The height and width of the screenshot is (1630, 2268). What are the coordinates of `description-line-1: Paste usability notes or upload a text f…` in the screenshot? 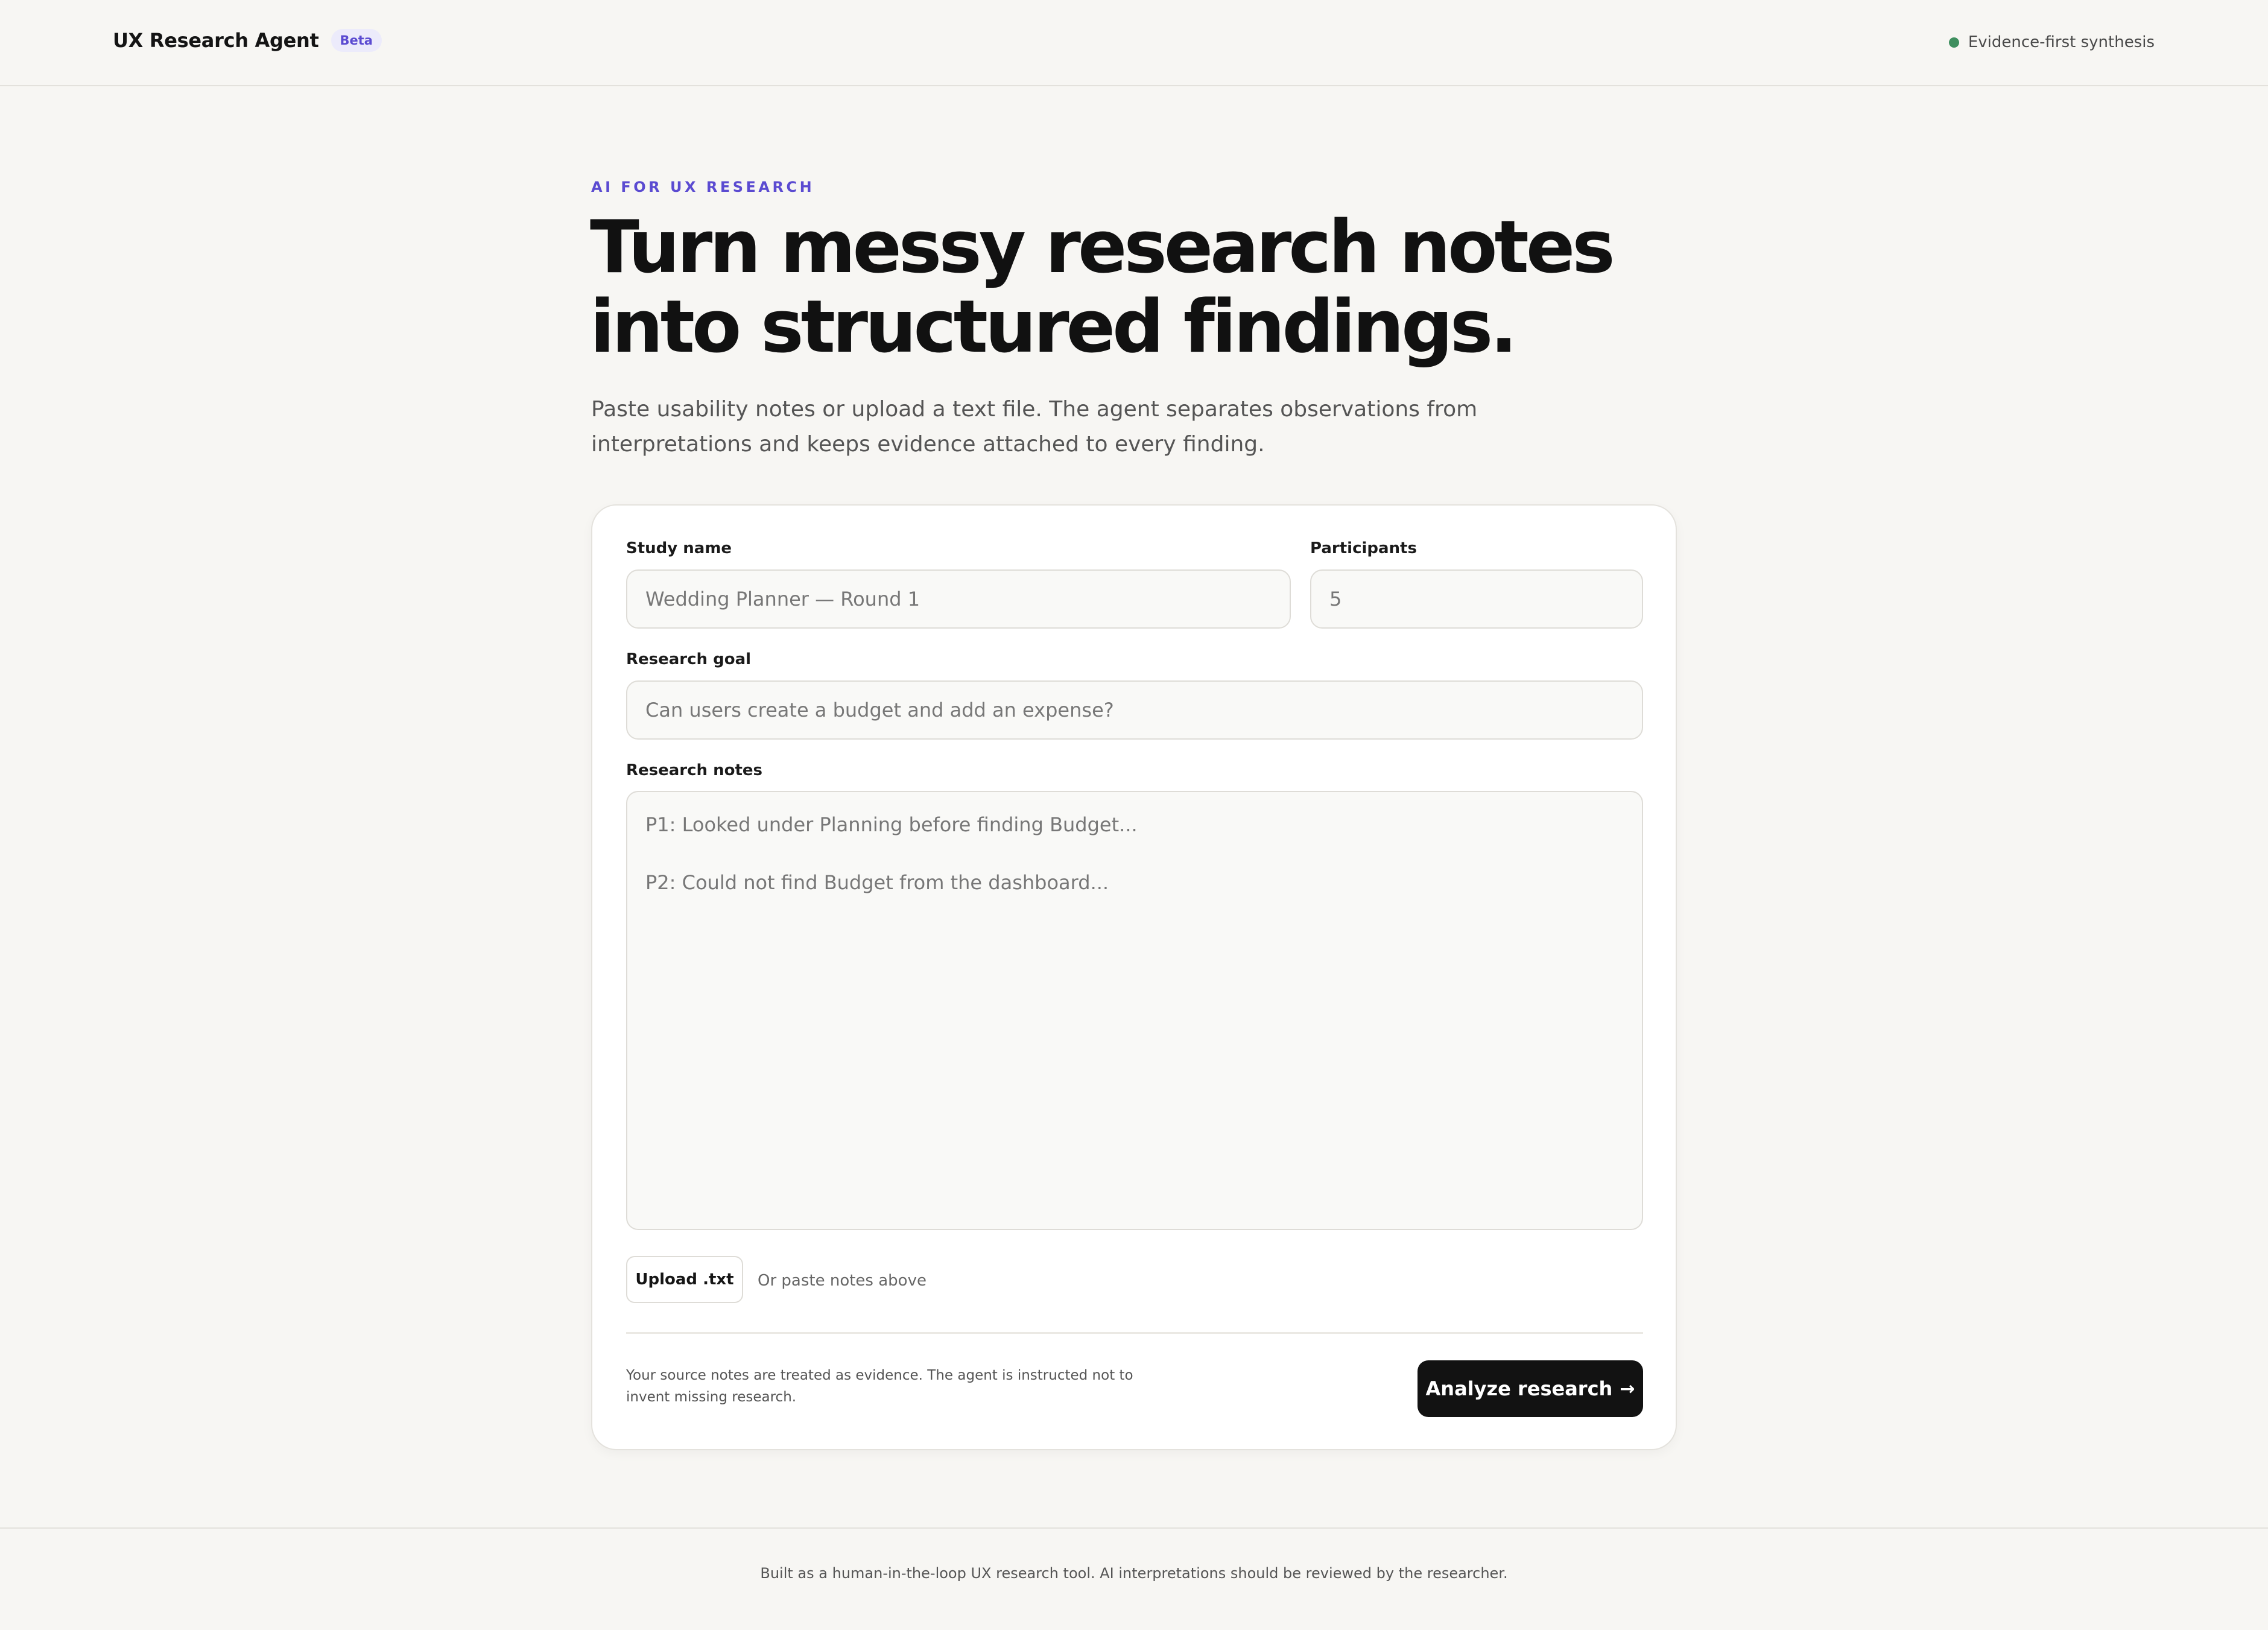 It's located at (1034, 409).